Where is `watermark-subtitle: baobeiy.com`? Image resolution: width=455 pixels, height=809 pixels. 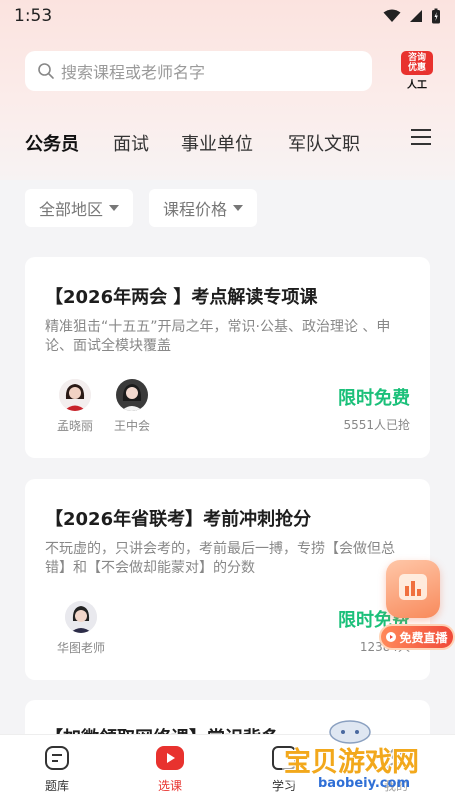 watermark-subtitle: baobeiy.com is located at coordinates (364, 783).